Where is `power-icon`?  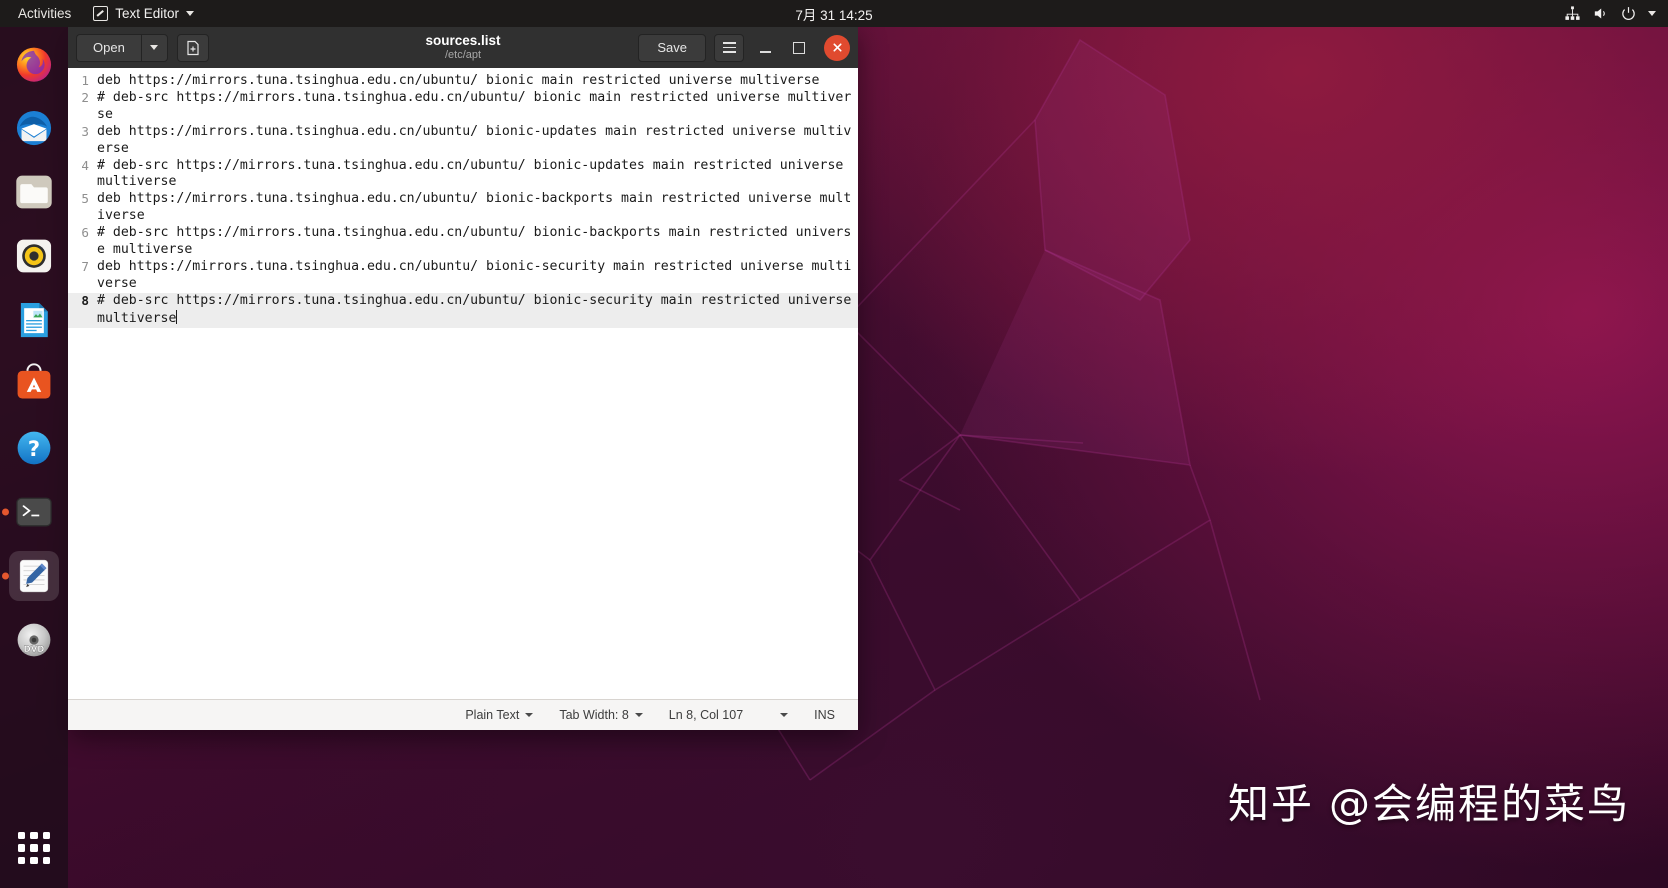
power-icon is located at coordinates (1628, 13).